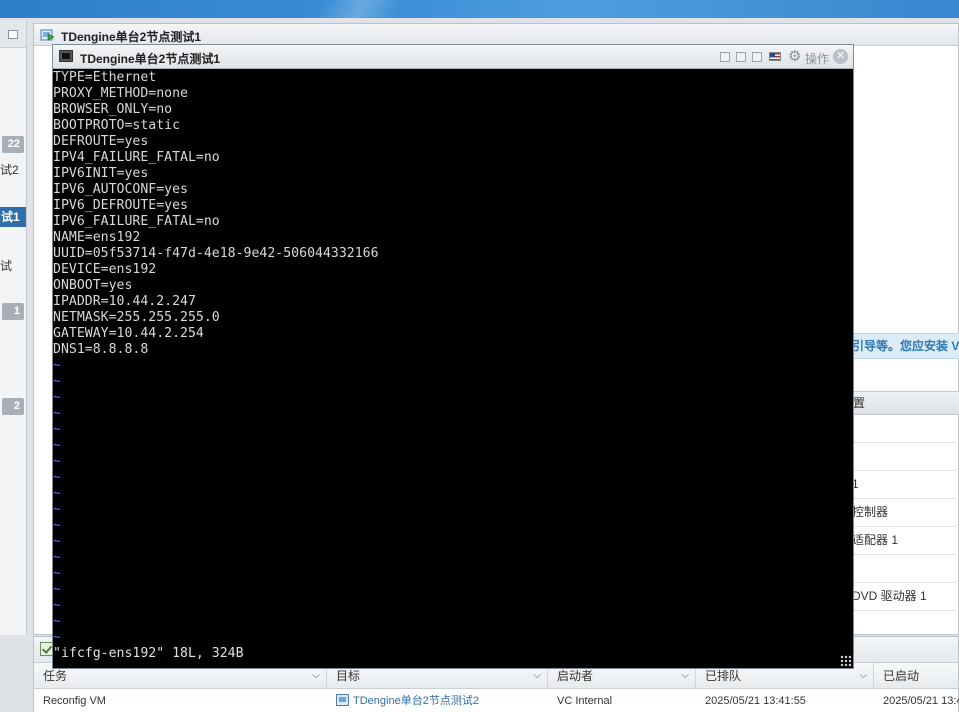 The width and height of the screenshot is (959, 712). What do you see at coordinates (13, 170) in the screenshot?
I see `navigator-item: 试2` at bounding box center [13, 170].